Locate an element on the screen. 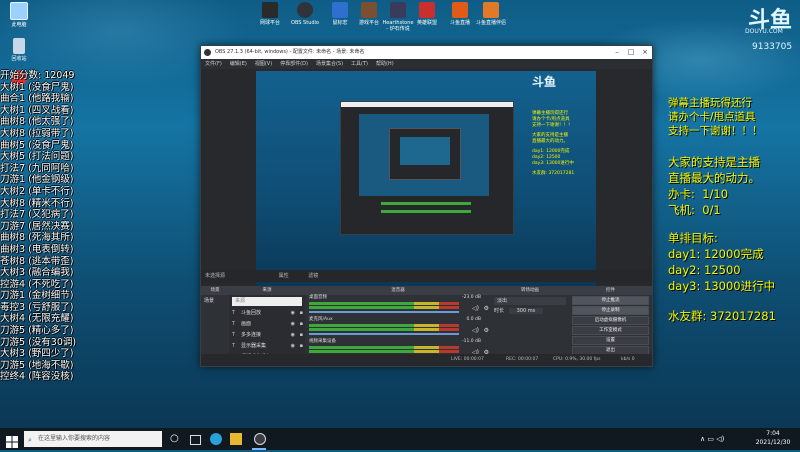 The width and height of the screenshot is (800, 452). no-source-label: 未选择源 is located at coordinates (215, 276).